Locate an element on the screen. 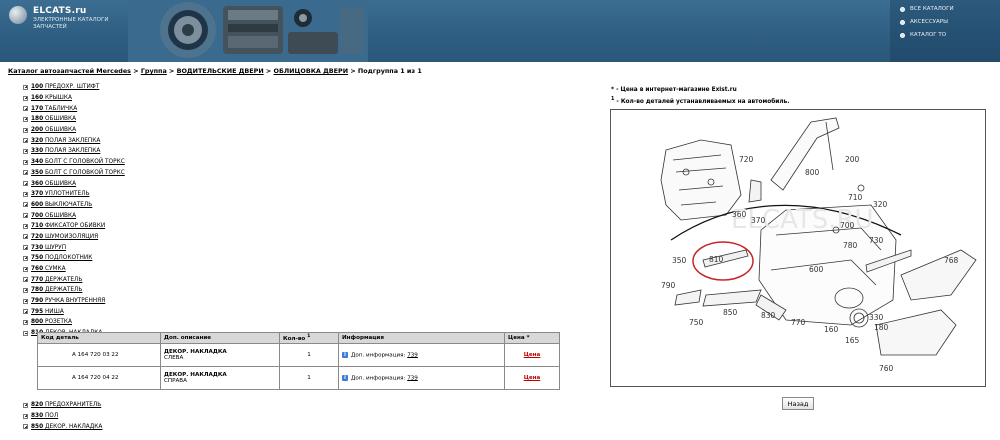  tree-item: 700 ОБШИВКА is located at coordinates (74, 215).